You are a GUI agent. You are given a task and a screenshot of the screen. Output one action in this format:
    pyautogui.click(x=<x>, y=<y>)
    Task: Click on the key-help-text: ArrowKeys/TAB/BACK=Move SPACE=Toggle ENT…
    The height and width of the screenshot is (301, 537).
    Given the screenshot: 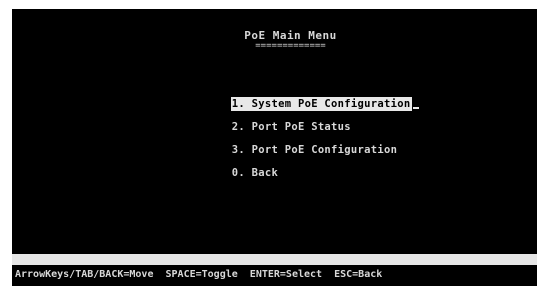 What is the action you would take?
    pyautogui.click(x=199, y=274)
    